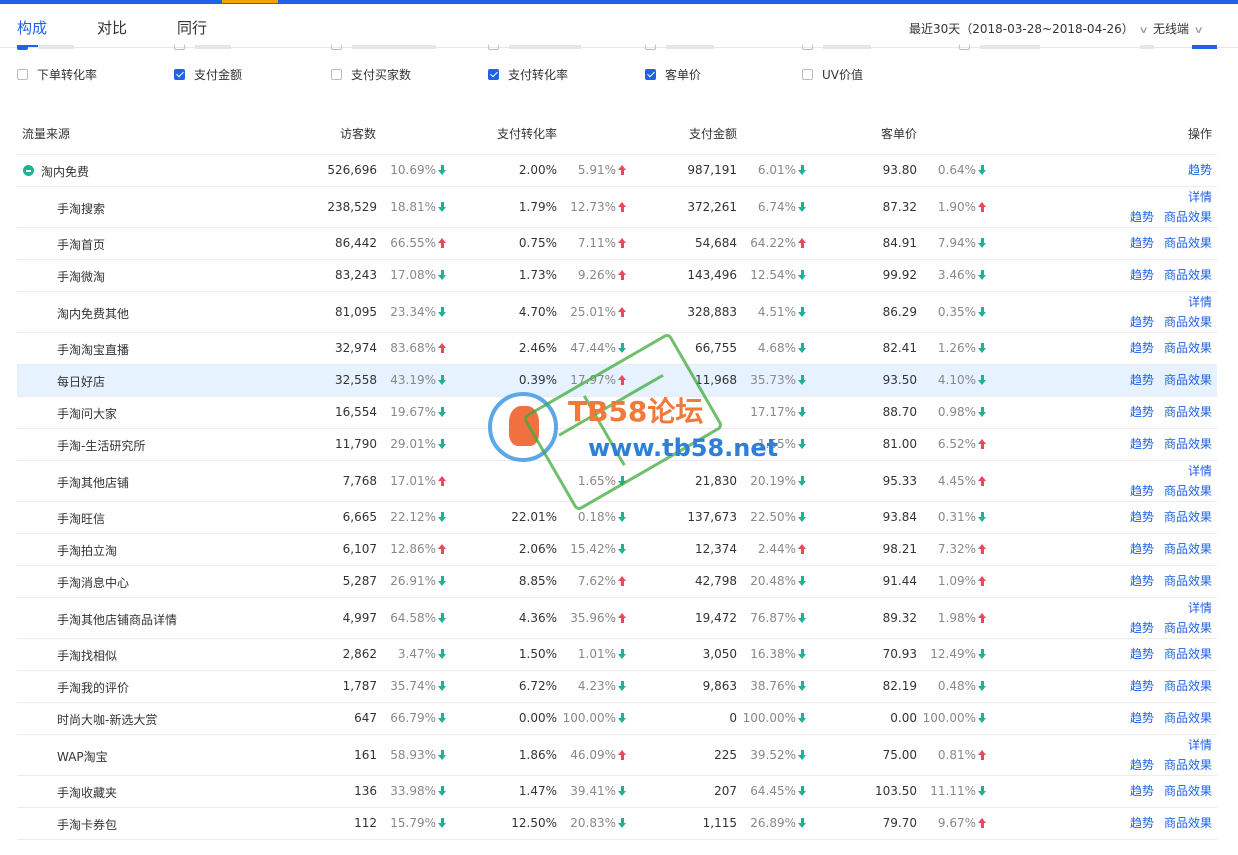  I want to click on tab-peers: 同行, so click(192, 27).